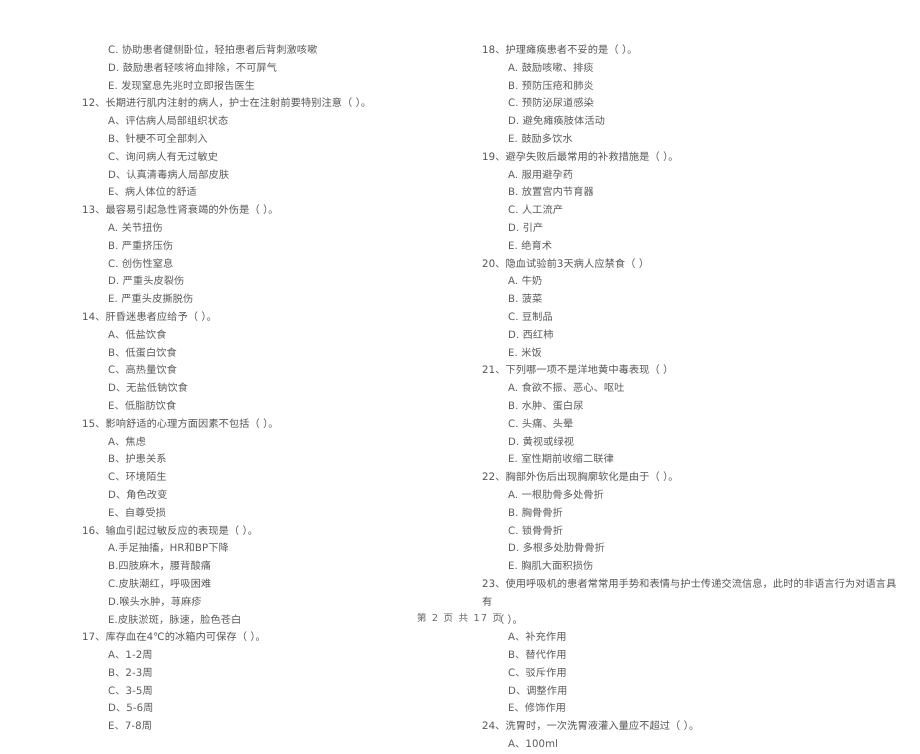 This screenshot has width=920, height=754. I want to click on option-item: A. 服用避孕药, so click(541, 175).